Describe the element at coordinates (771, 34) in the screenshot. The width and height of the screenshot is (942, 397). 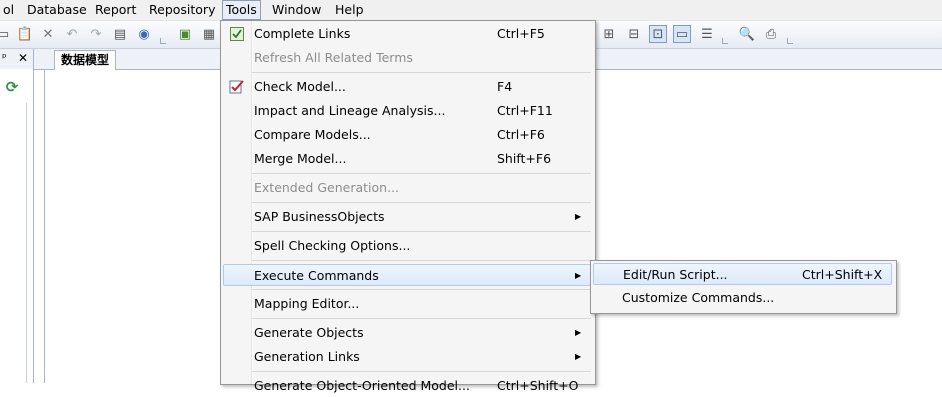
I see `print-icon: ⎙` at that location.